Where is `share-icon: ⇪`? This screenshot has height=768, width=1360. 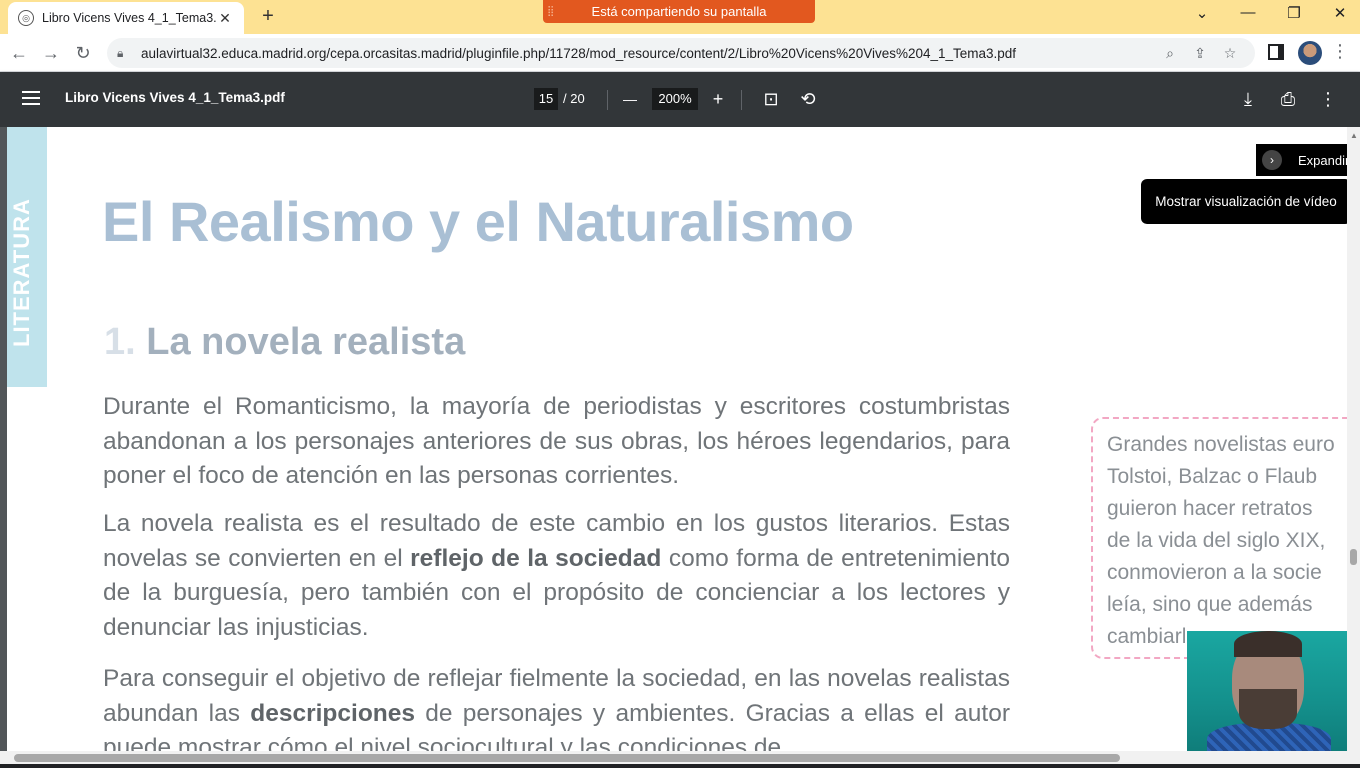
share-icon: ⇪ is located at coordinates (1200, 53).